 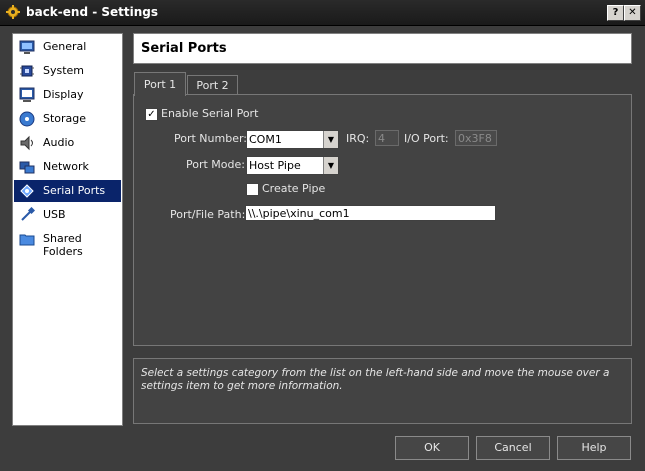 What do you see at coordinates (184, 48) in the screenshot?
I see `page-title: Serial Ports` at bounding box center [184, 48].